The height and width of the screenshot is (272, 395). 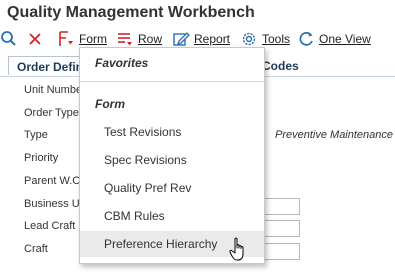 I want to click on craft-label: Craft, so click(x=36, y=249).